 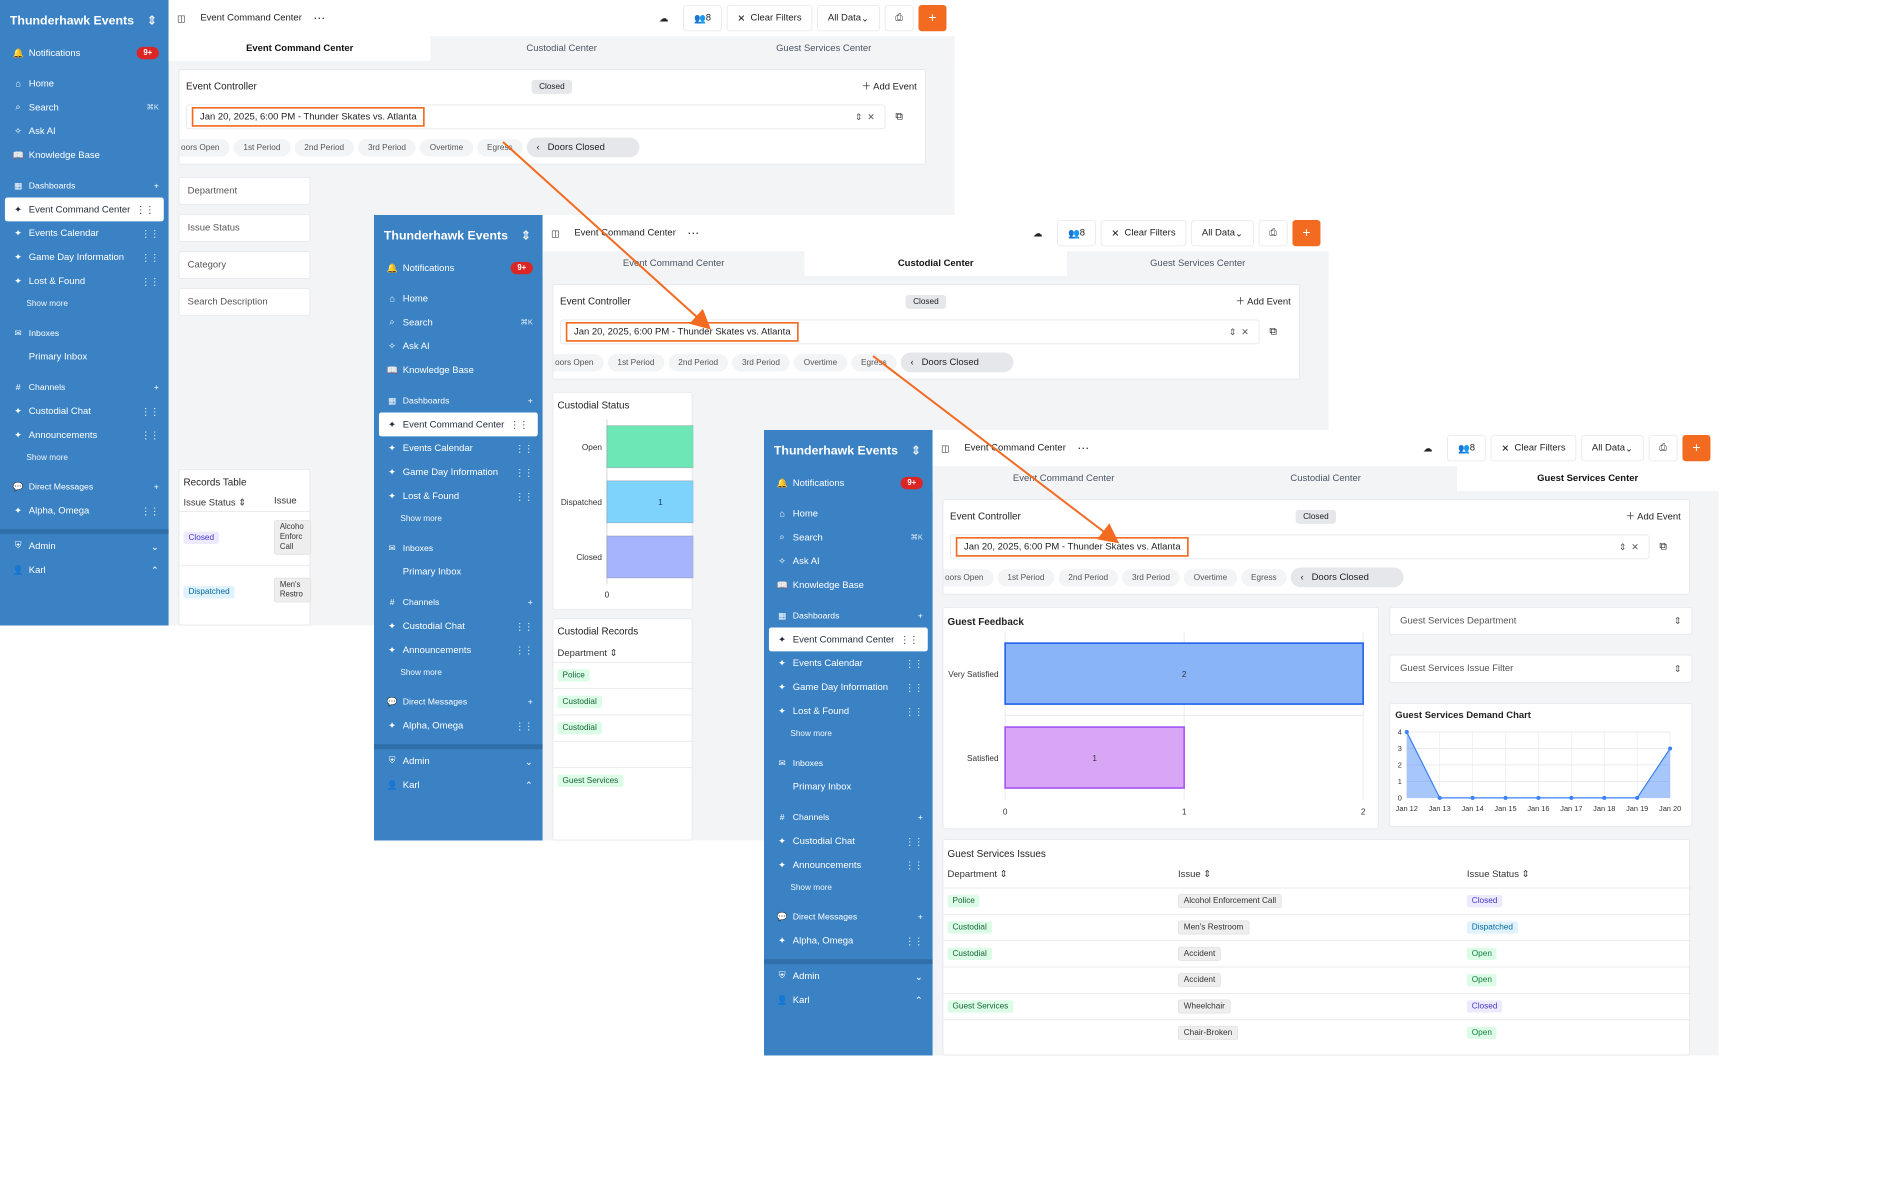 I want to click on guest-services-department-select: Guest Services Department ⇕, so click(x=1541, y=620).